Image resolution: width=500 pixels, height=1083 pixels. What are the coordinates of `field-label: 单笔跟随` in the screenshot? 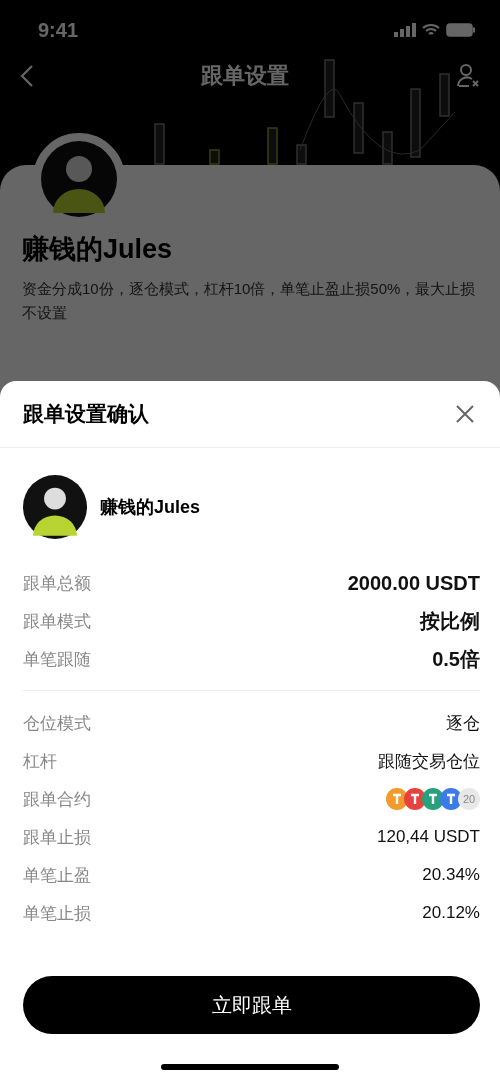 It's located at (57, 659).